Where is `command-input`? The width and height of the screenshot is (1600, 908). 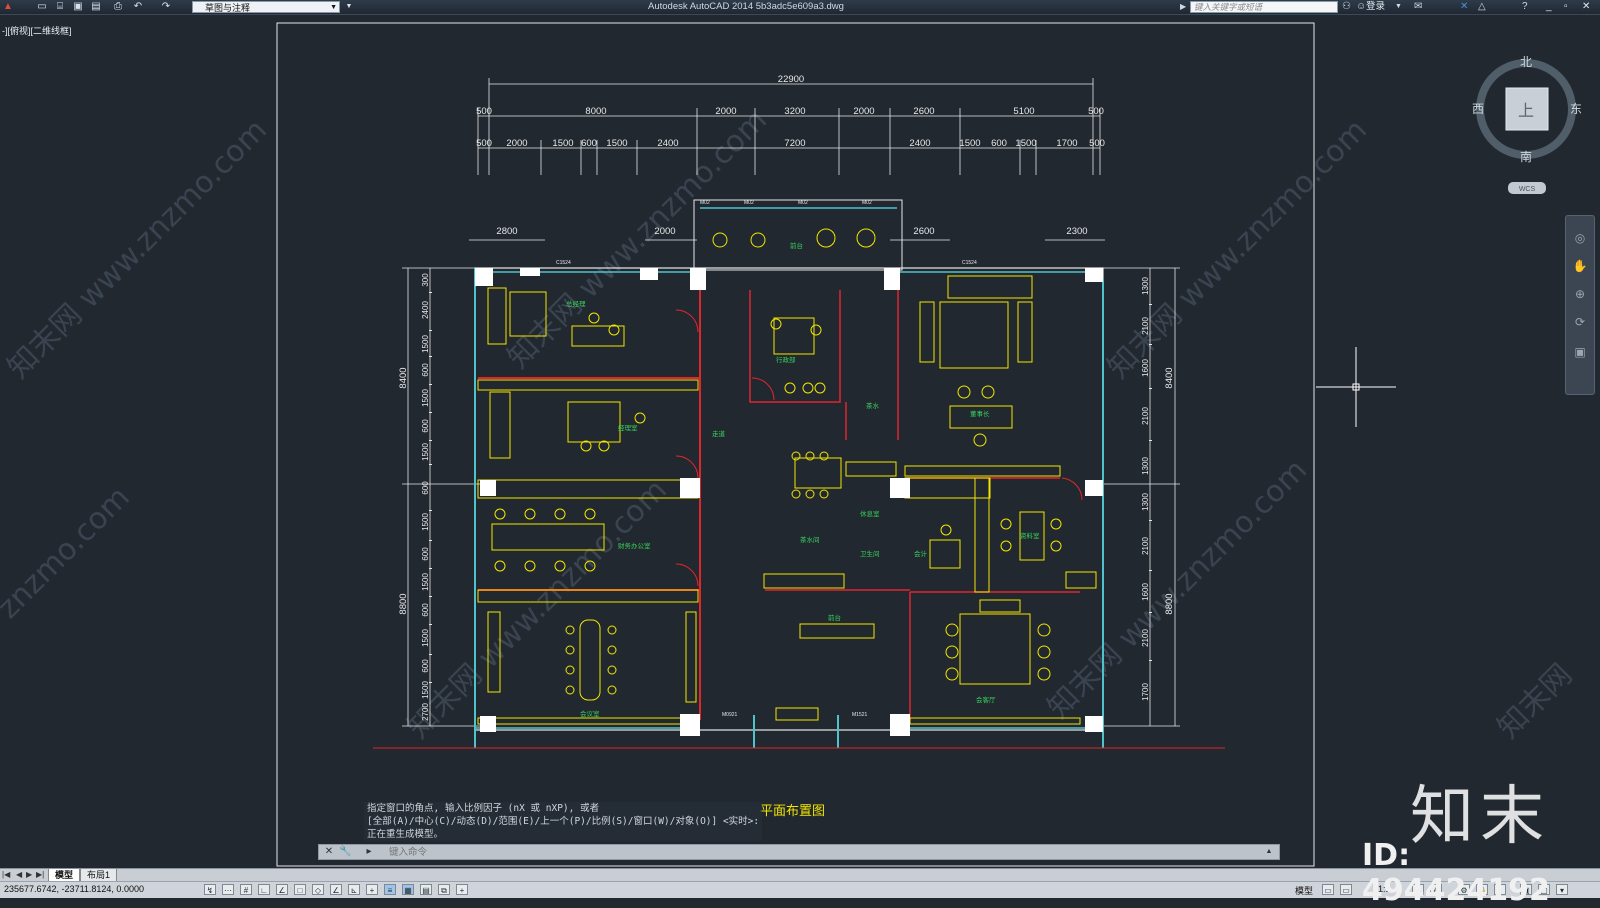
command-input is located at coordinates (819, 852).